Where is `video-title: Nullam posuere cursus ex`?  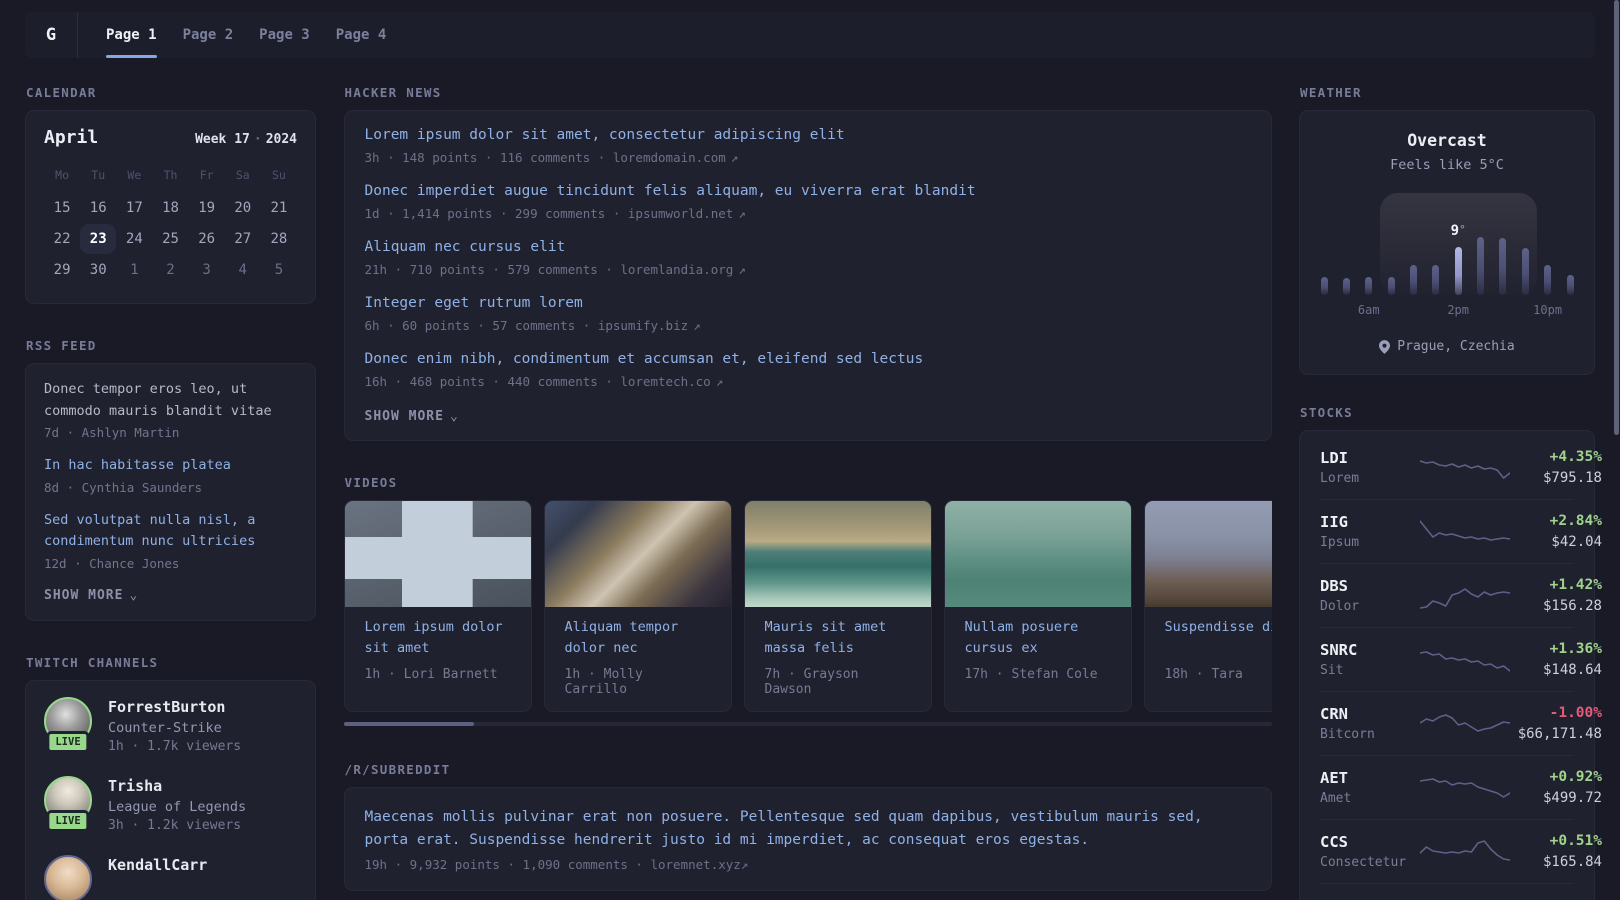
video-title: Nullam posuere cursus ex is located at coordinates (1038, 633).